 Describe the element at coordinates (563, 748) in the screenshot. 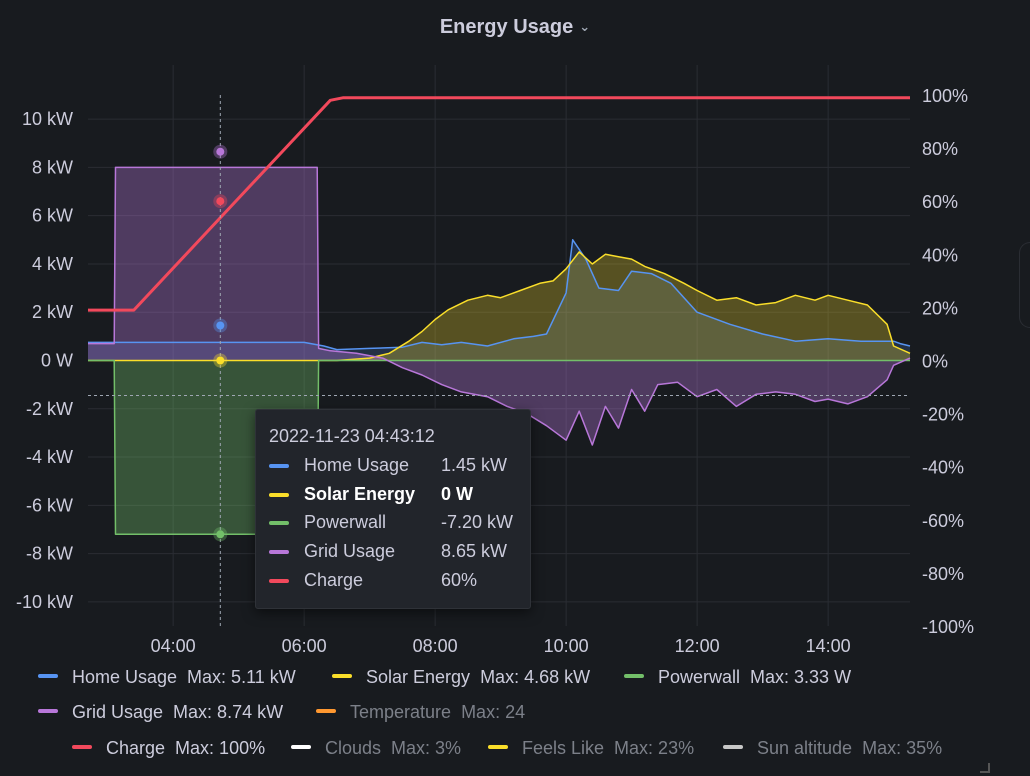

I see `legend-label: Feels Like` at that location.